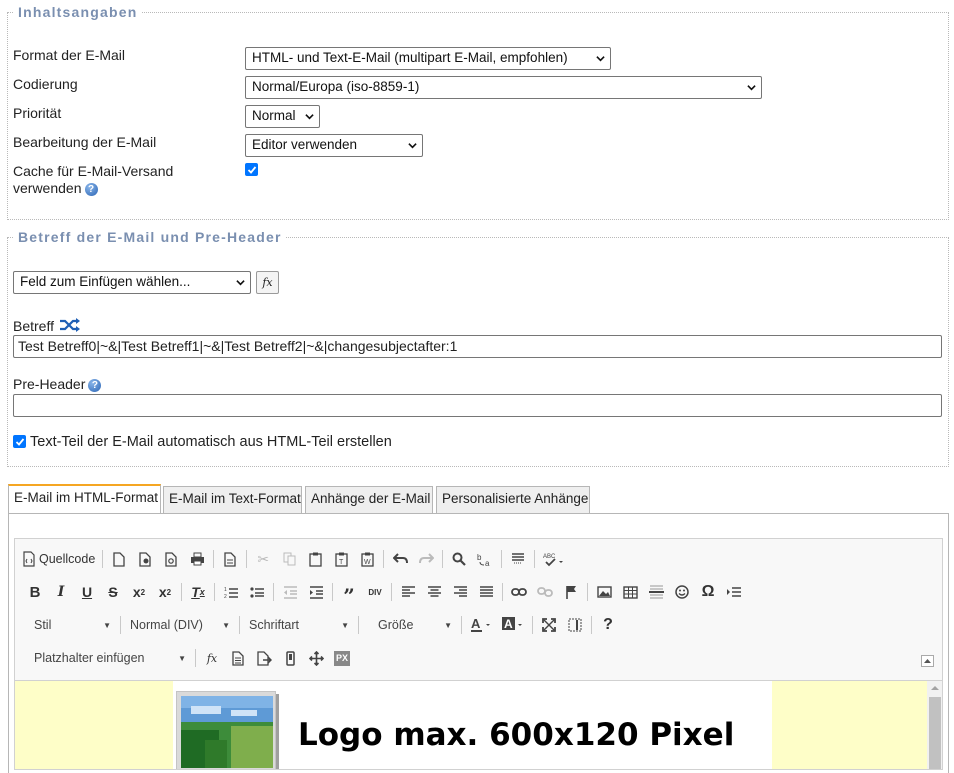  Describe the element at coordinates (139, 592) in the screenshot. I see `subscript-icon: x2` at that location.